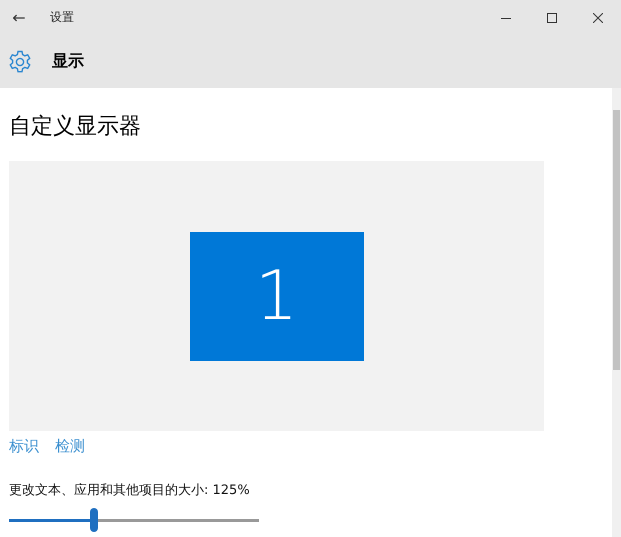  What do you see at coordinates (19, 17) in the screenshot?
I see `back-button: ←` at bounding box center [19, 17].